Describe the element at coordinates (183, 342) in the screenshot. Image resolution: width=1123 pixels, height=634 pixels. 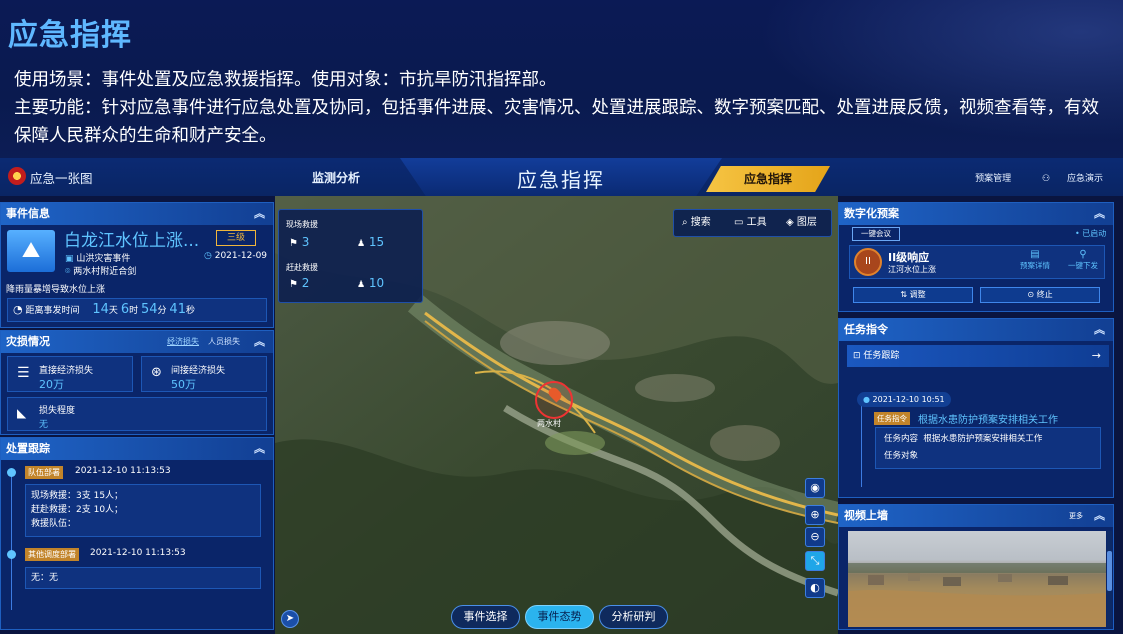
I see `tab-economic: 经济损失` at that location.